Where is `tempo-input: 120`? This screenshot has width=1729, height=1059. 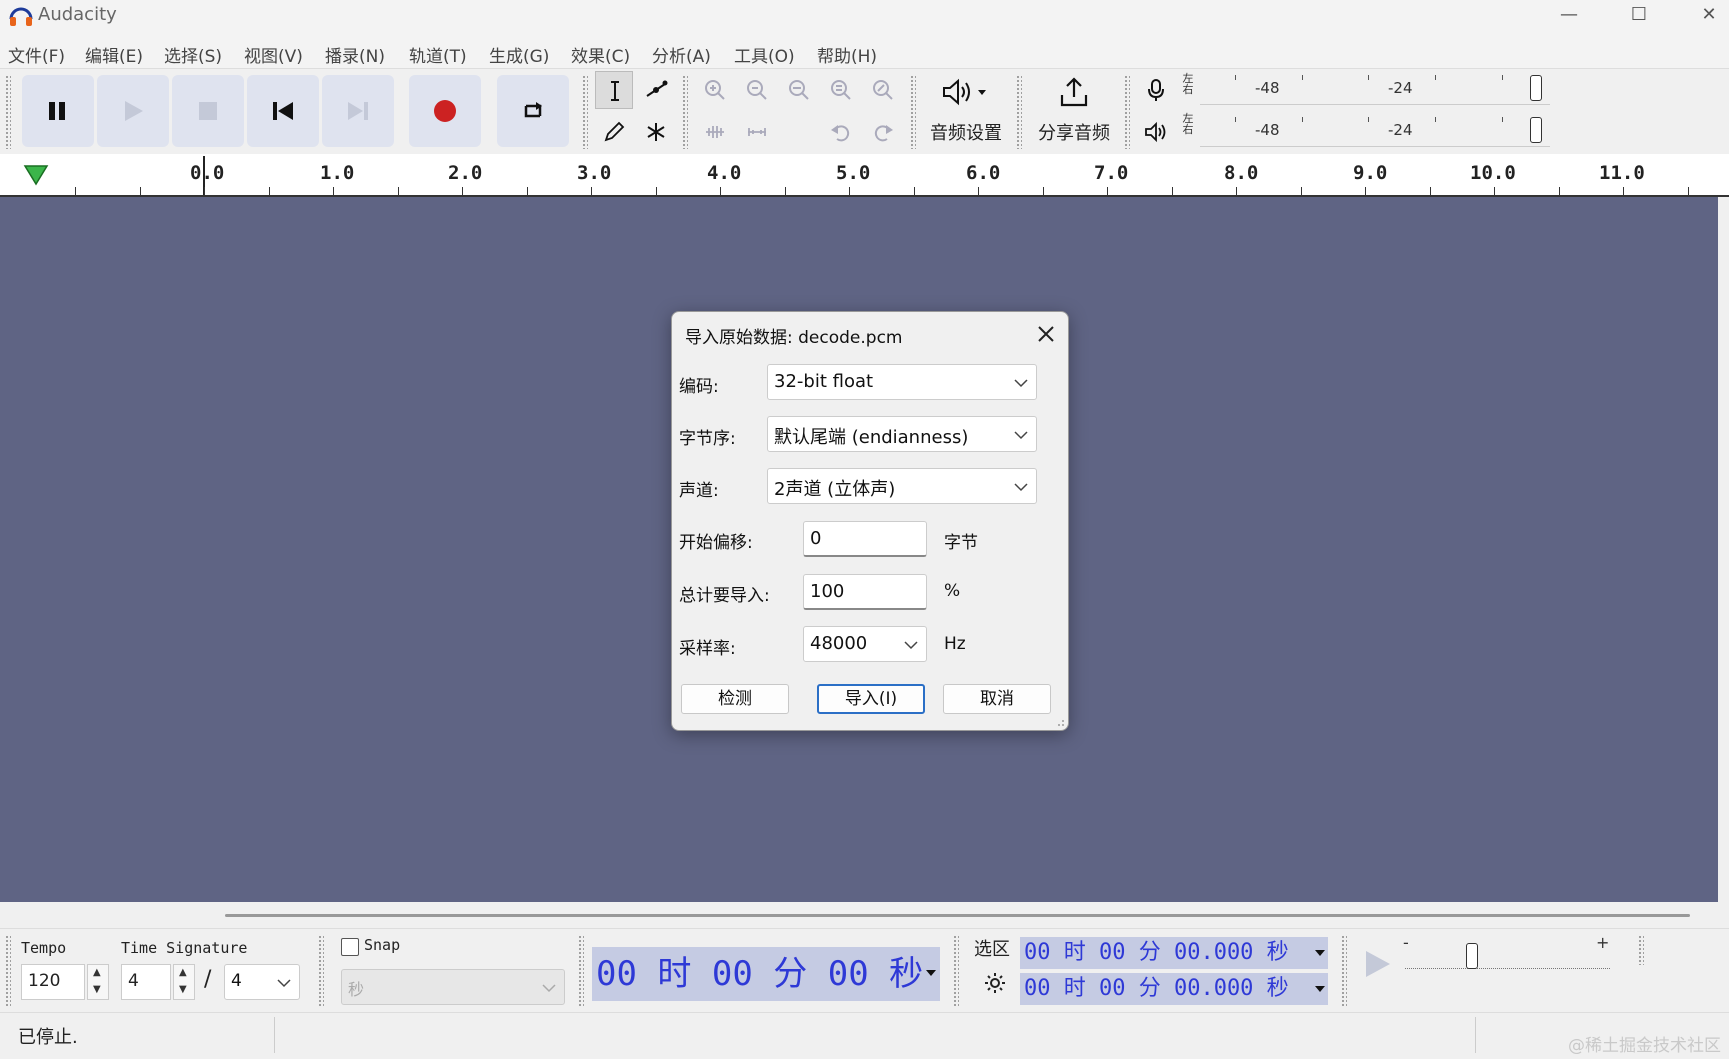 tempo-input: 120 is located at coordinates (53, 982).